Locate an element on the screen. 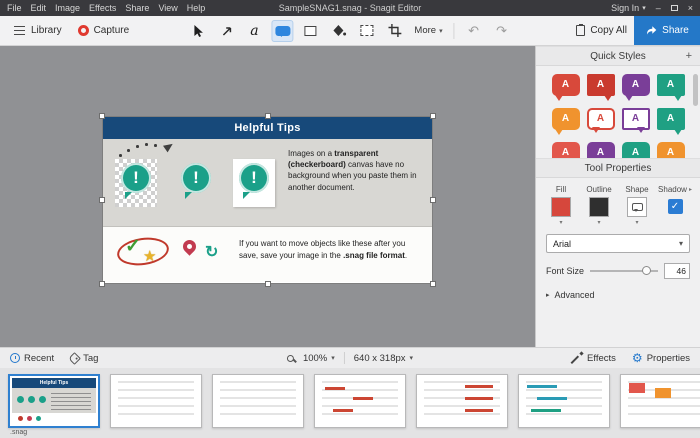  copy-all-button: Copy All is located at coordinates (601, 30).